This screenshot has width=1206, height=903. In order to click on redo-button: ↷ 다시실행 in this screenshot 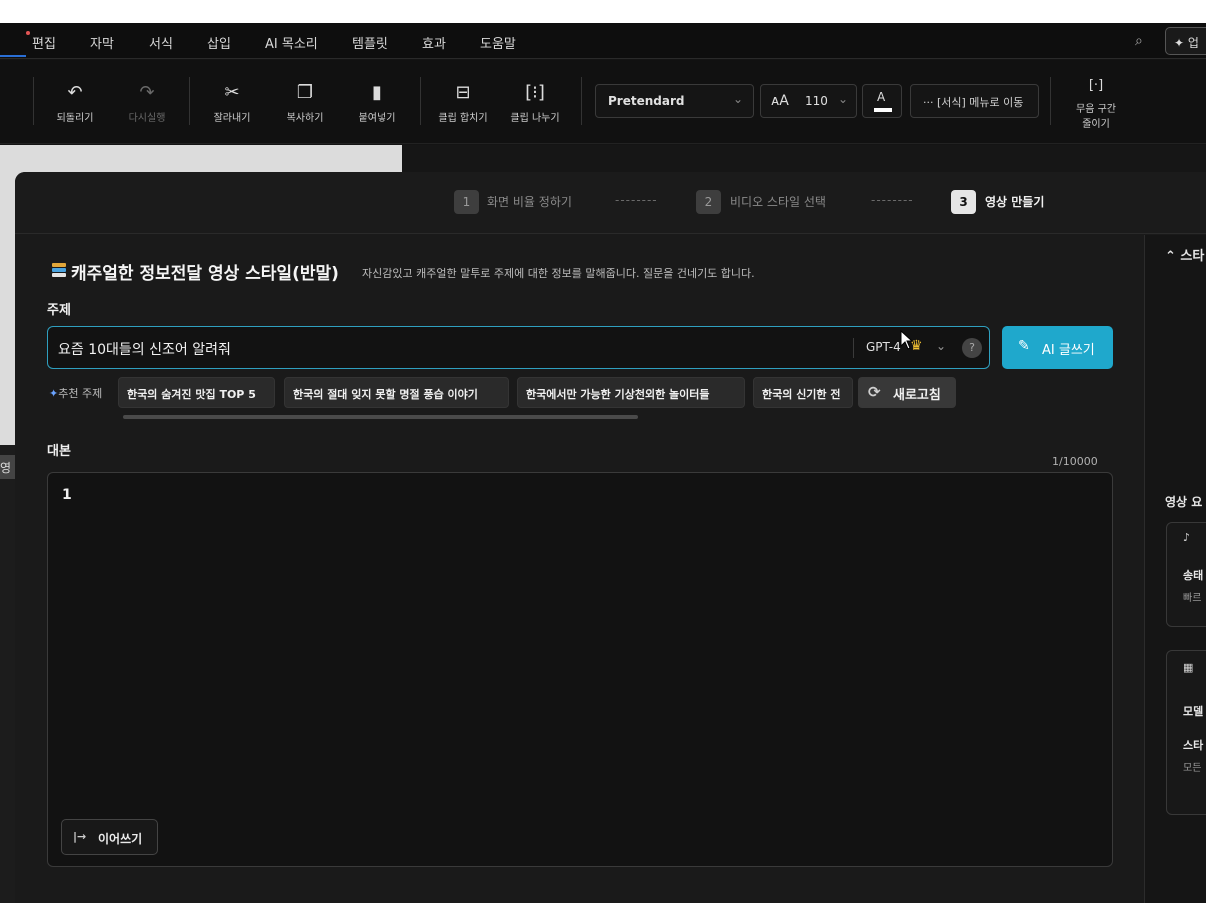, I will do `click(147, 102)`.